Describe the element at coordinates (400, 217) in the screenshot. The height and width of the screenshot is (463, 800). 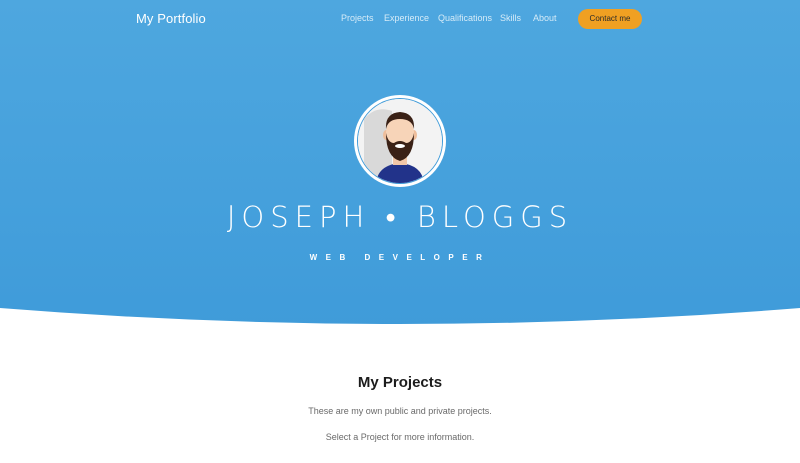
I see `hero-name: JOSEPH • BLOGGS` at that location.